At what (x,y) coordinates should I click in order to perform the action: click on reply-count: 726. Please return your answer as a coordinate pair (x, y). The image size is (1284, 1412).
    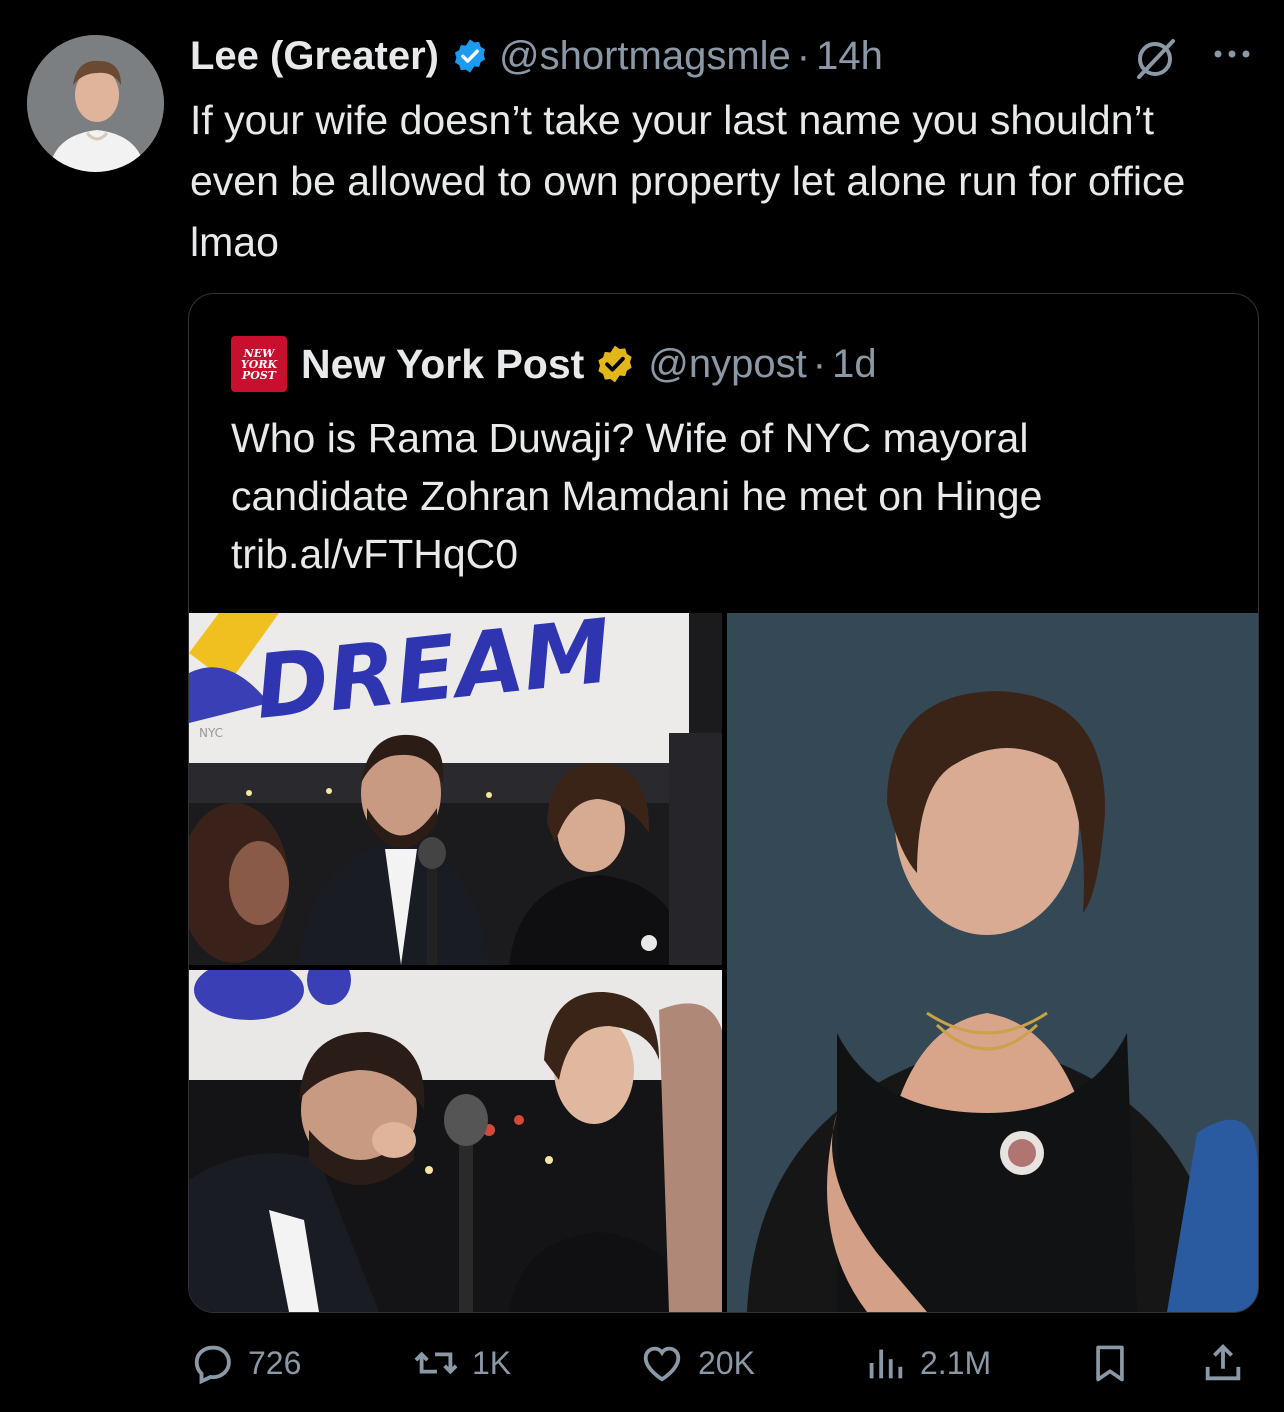
    Looking at the image, I should click on (275, 1362).